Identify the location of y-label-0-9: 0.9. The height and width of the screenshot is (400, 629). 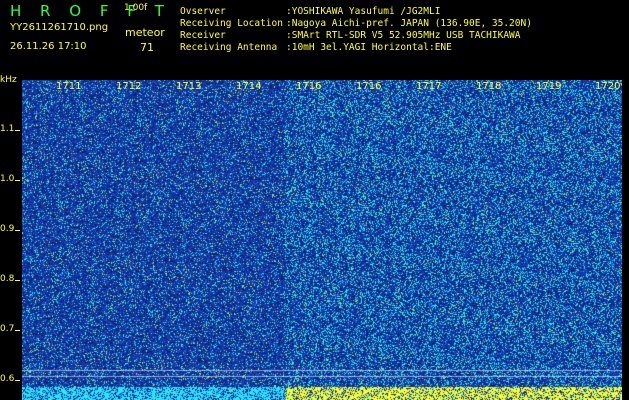
(7, 229).